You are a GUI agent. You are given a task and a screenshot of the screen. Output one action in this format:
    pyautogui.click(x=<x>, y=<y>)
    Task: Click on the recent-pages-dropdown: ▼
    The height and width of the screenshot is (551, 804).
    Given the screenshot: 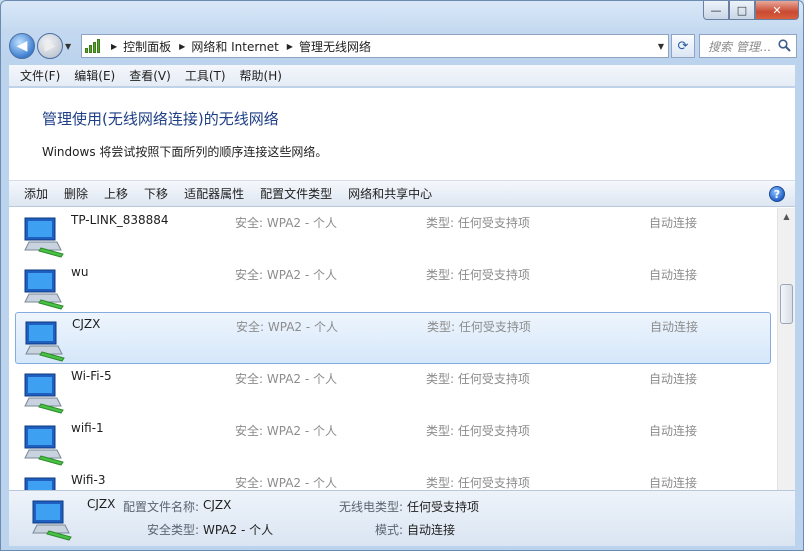 What is the action you would take?
    pyautogui.click(x=70, y=46)
    